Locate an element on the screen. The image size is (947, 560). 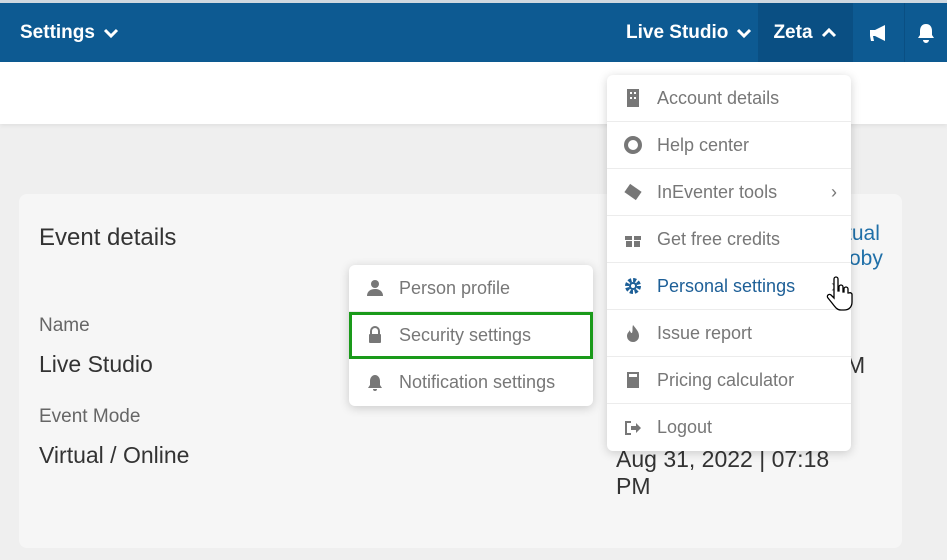
lifebuoy-icon is located at coordinates (633, 145).